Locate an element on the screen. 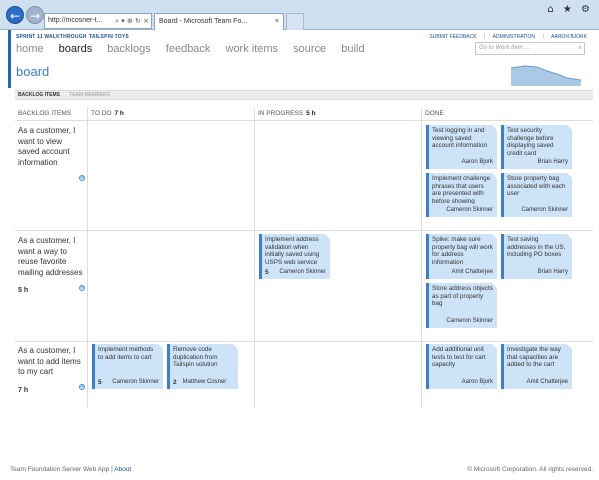 This screenshot has width=599, height=480. back-arrow-icon: ← is located at coordinates (15, 15).